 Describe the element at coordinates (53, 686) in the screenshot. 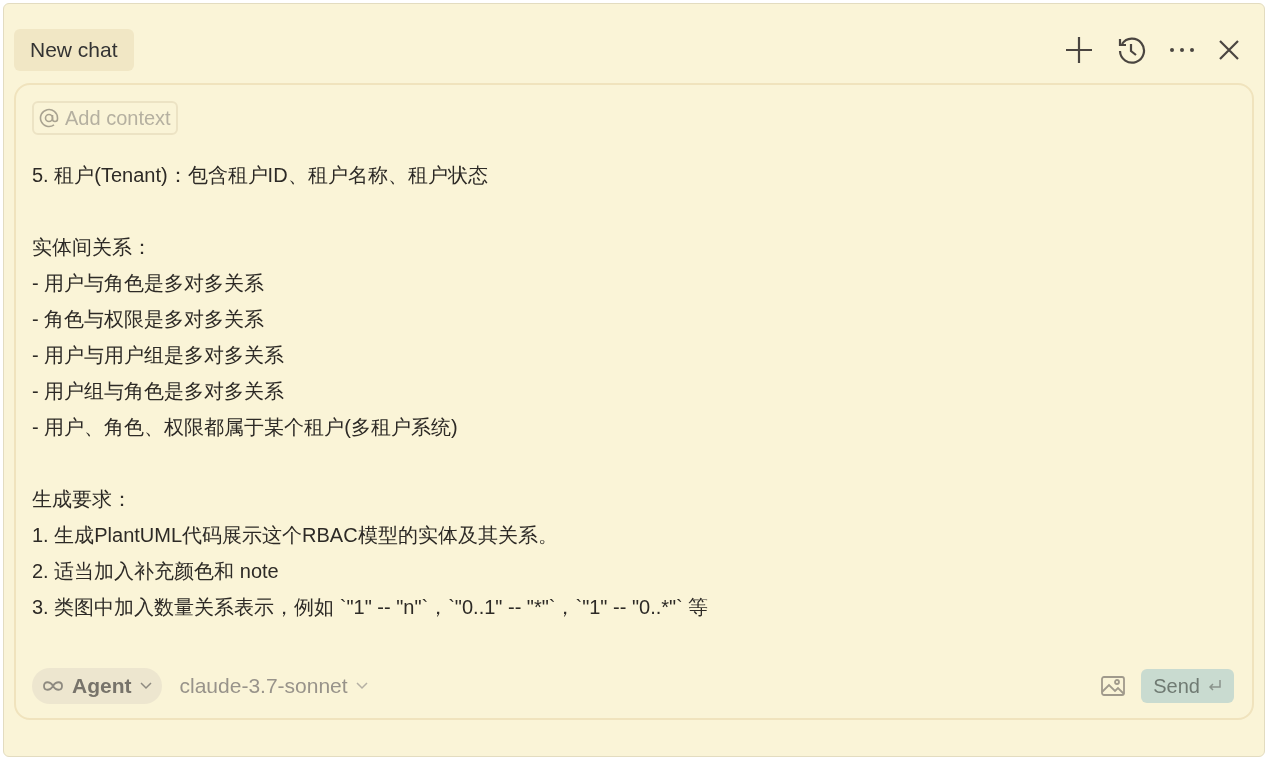

I see `infinity-icon` at that location.